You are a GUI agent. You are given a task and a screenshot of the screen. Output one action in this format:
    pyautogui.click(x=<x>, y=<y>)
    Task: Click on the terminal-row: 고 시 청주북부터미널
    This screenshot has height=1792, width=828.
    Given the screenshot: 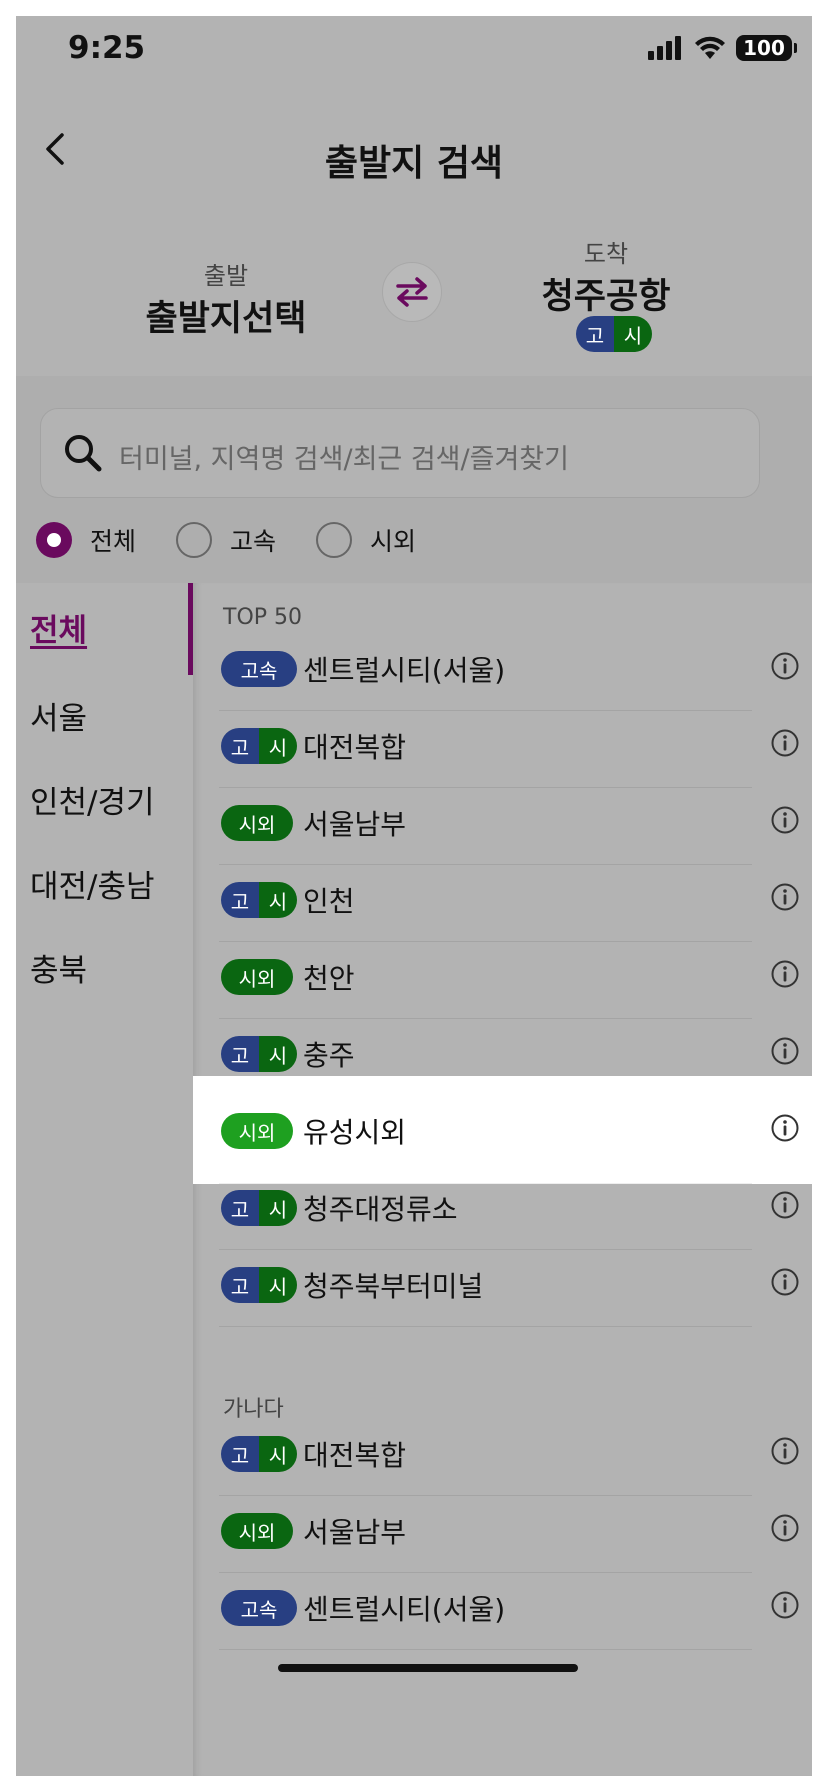 What is the action you would take?
    pyautogui.click(x=502, y=1284)
    